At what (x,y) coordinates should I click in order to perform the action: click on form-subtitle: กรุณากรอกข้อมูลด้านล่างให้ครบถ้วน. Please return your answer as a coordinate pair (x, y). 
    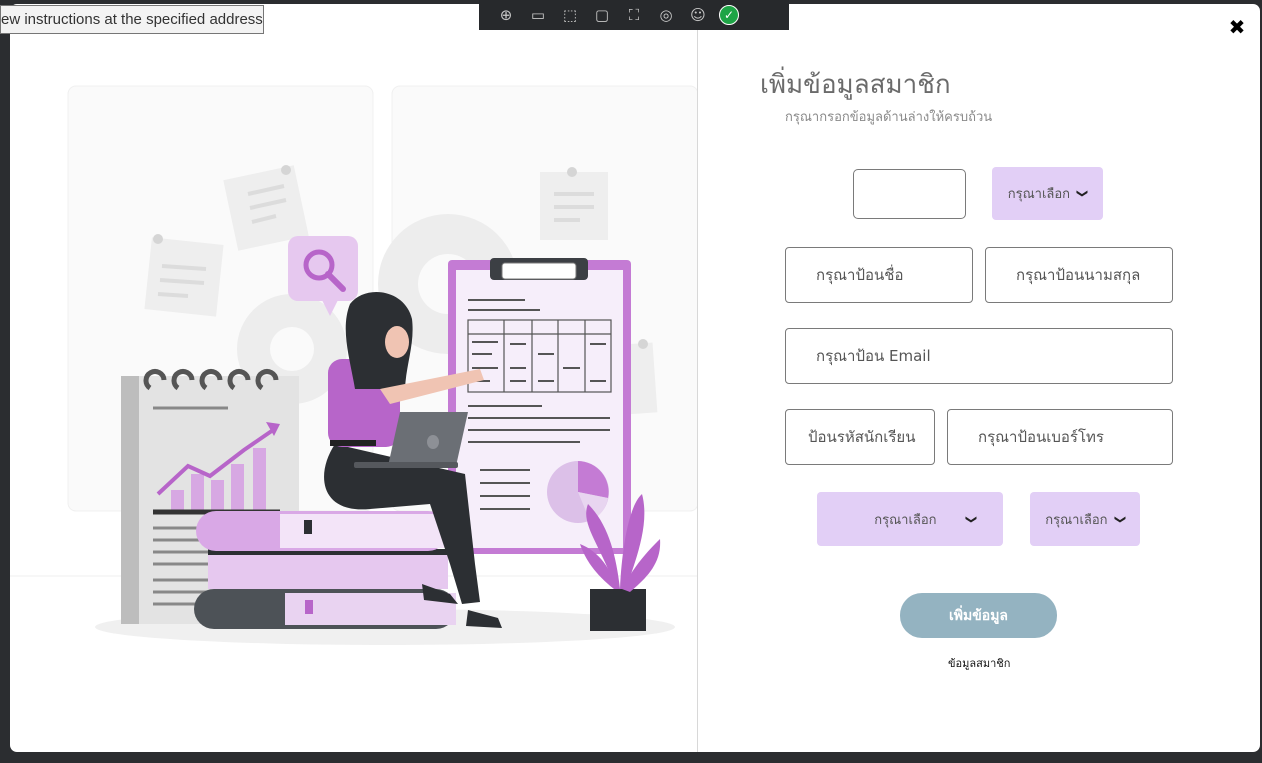
    Looking at the image, I should click on (889, 117).